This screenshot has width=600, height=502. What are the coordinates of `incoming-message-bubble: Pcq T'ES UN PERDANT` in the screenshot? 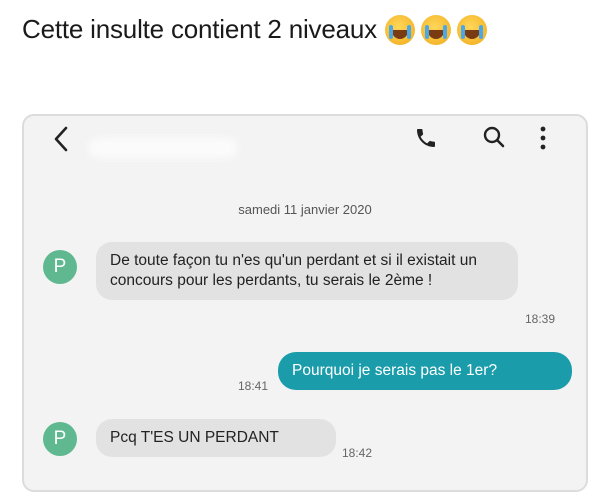 It's located at (216, 438).